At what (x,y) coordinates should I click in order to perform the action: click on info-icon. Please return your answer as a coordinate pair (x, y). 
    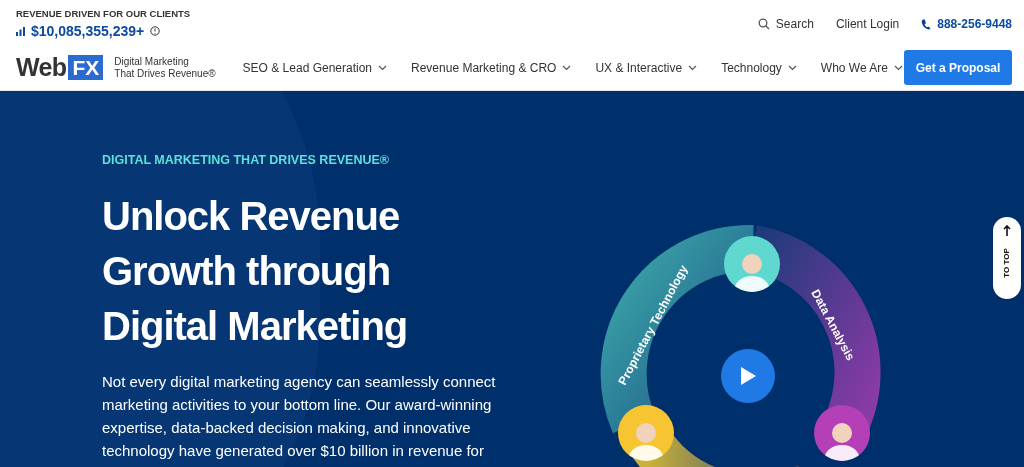
    Looking at the image, I should click on (155, 31).